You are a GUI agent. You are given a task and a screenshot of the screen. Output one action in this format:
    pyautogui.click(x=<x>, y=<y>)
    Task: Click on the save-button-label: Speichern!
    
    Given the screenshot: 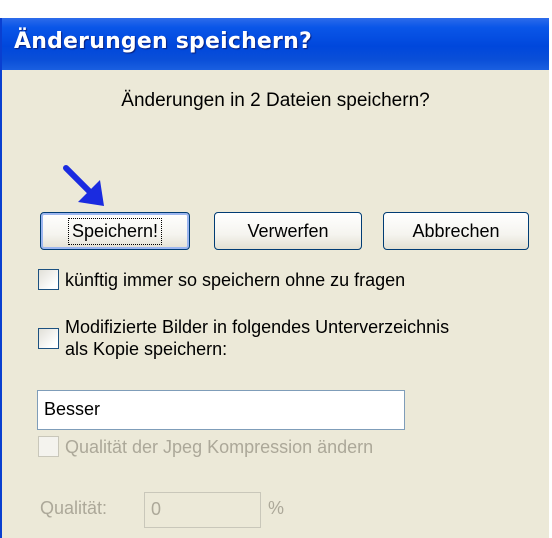 What is the action you would take?
    pyautogui.click(x=115, y=231)
    